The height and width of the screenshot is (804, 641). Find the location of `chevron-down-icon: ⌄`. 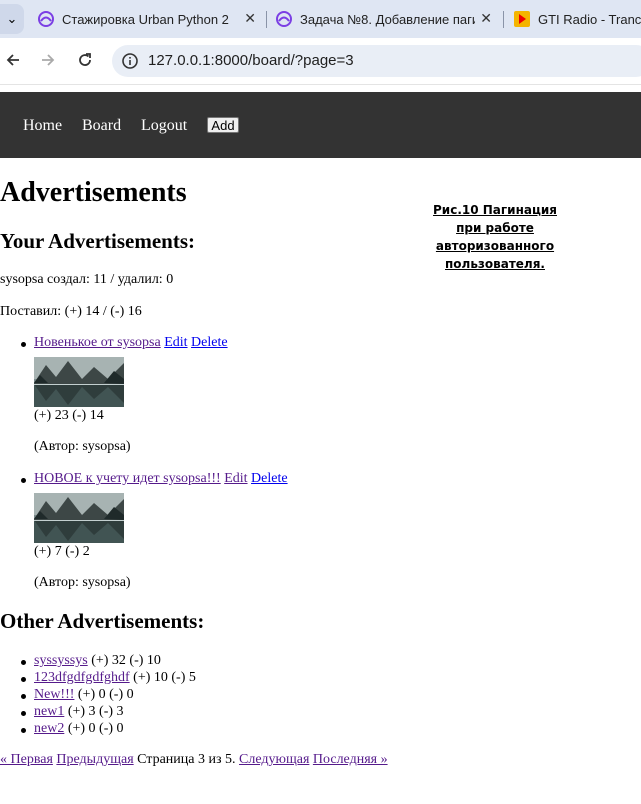

chevron-down-icon: ⌄ is located at coordinates (12, 19).